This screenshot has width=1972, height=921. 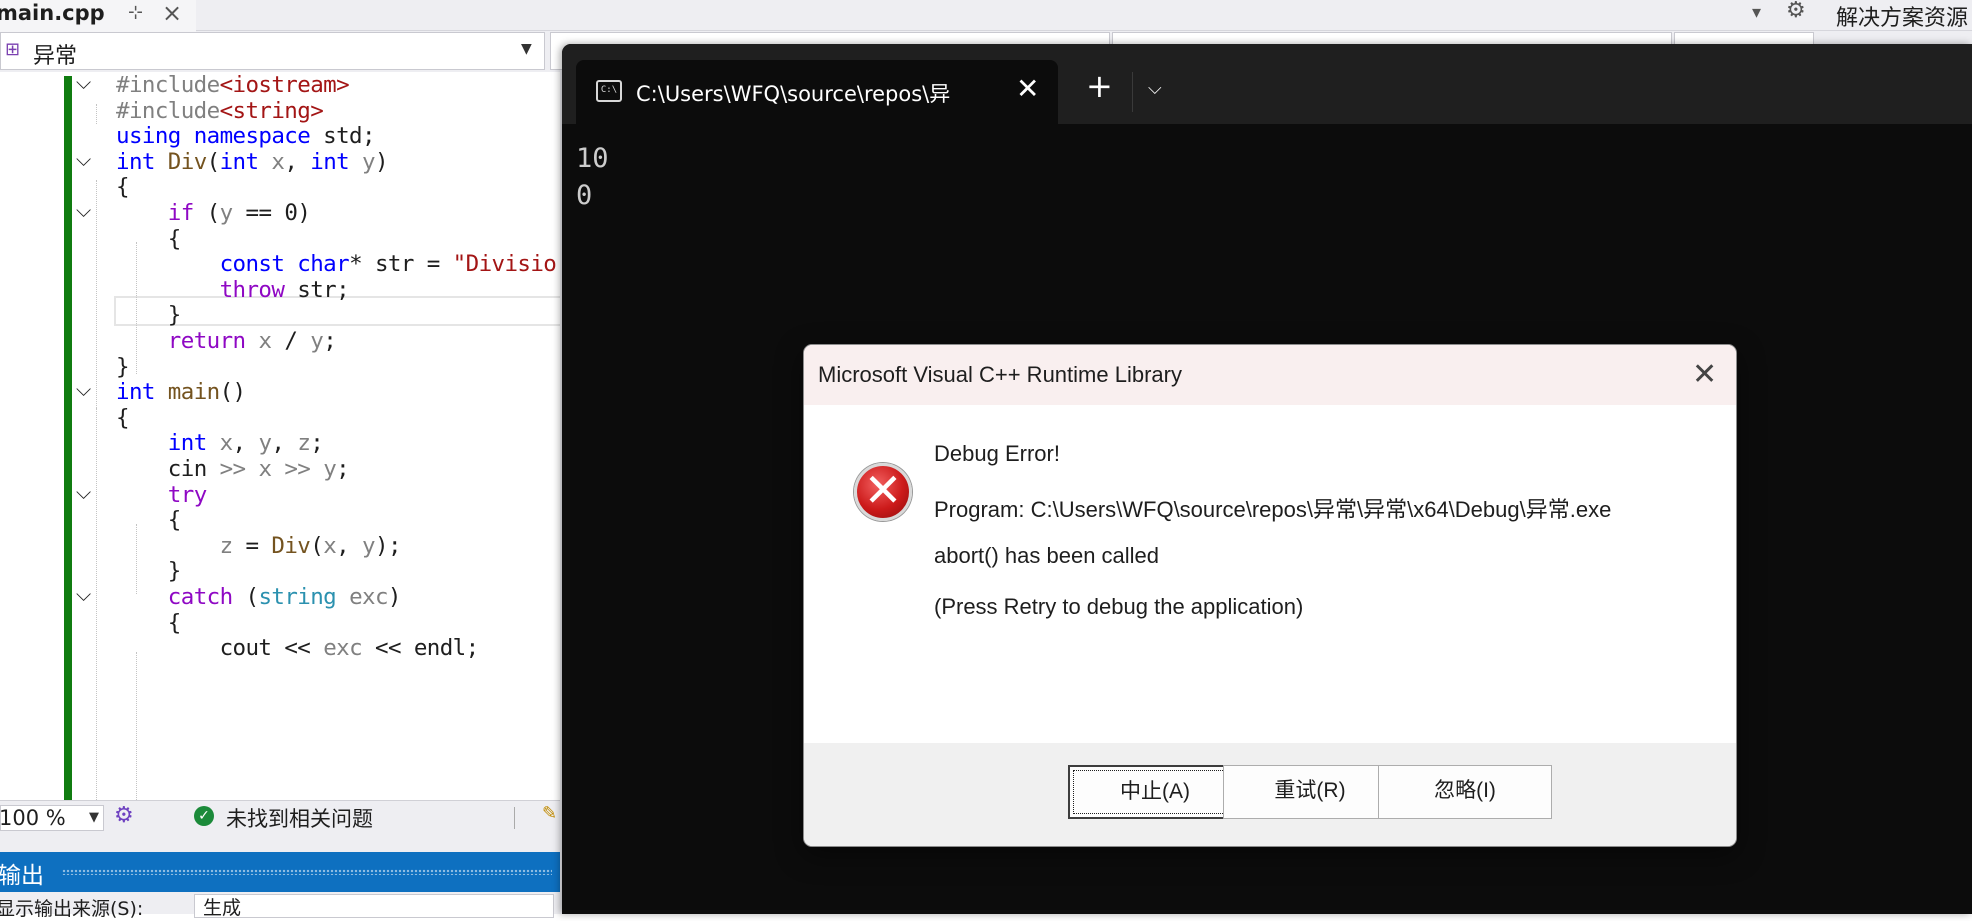 What do you see at coordinates (1047, 555) in the screenshot?
I see `dialog-message: abort() has been called` at bounding box center [1047, 555].